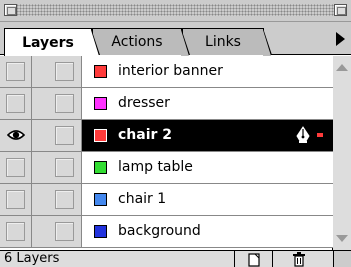 This screenshot has height=267, width=351. I want to click on trash-icon, so click(299, 259).